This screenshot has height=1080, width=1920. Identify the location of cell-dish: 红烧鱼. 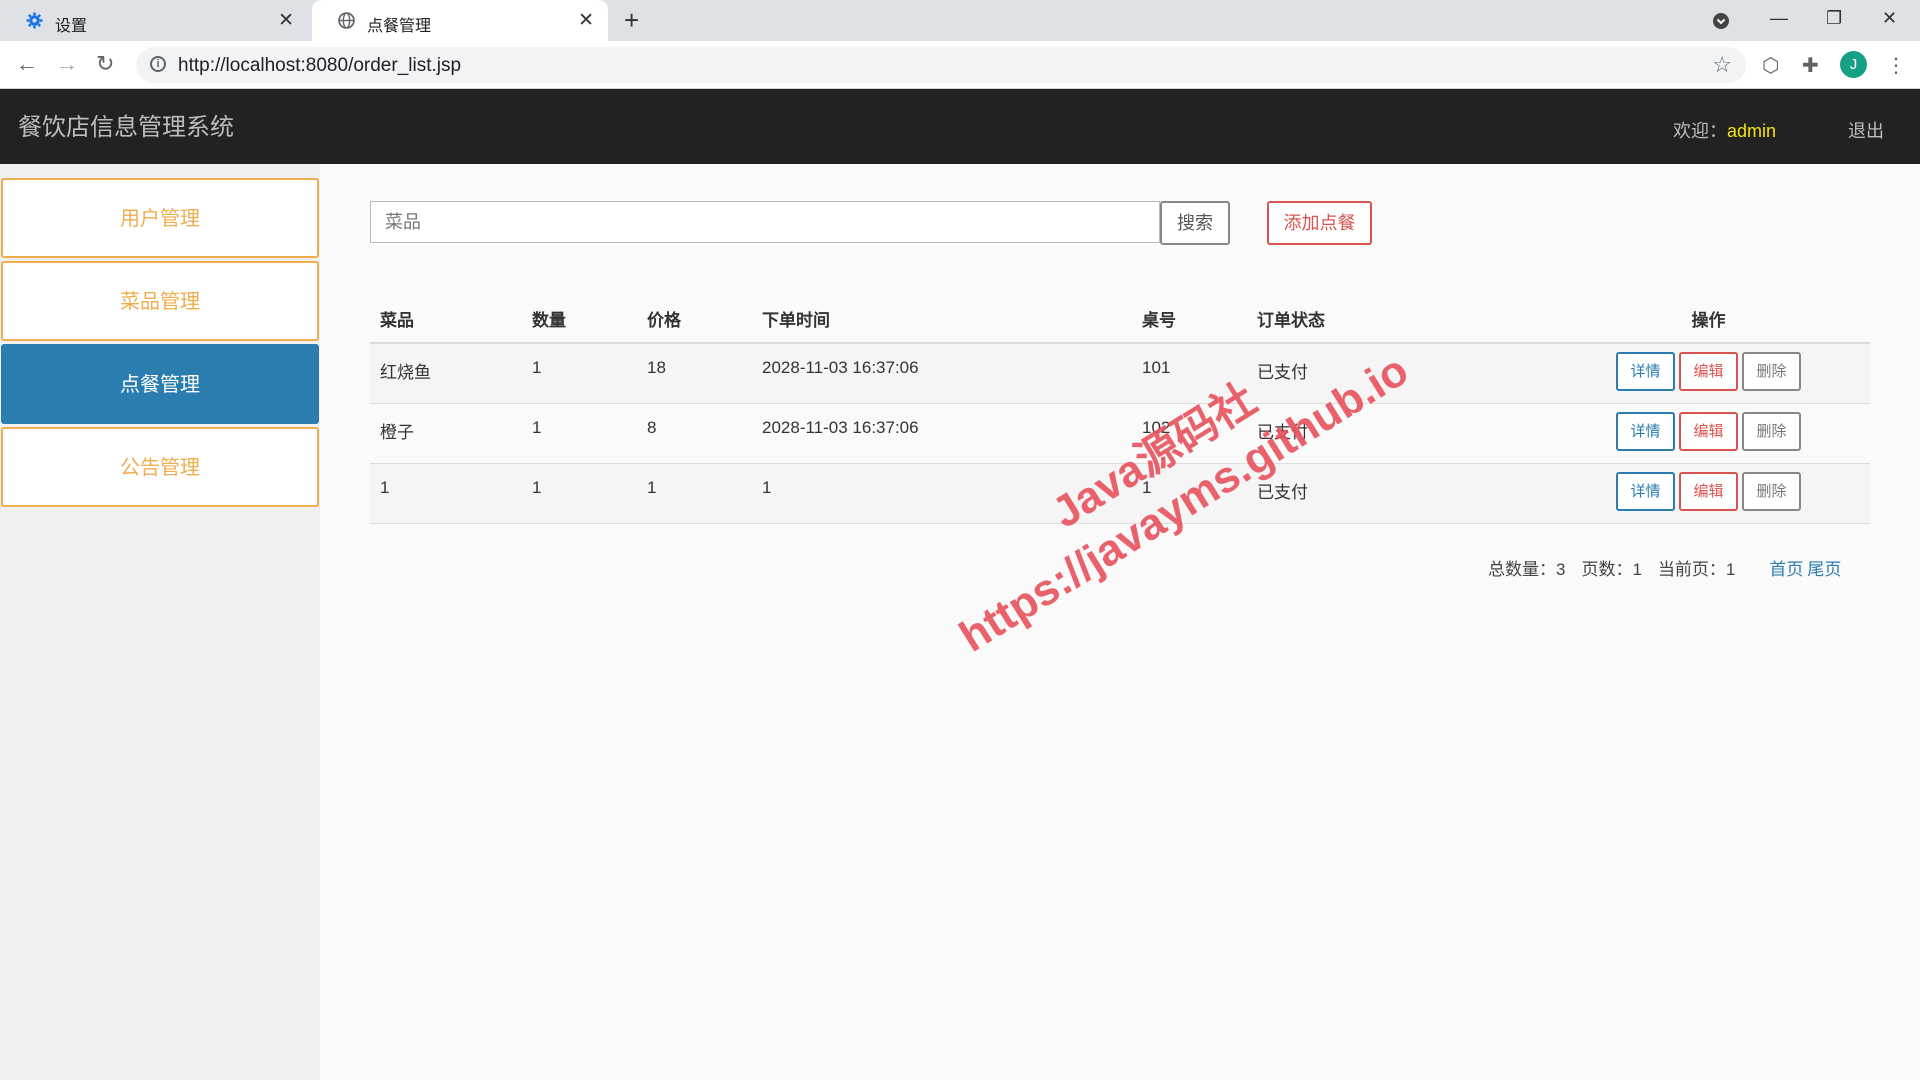
(446, 373).